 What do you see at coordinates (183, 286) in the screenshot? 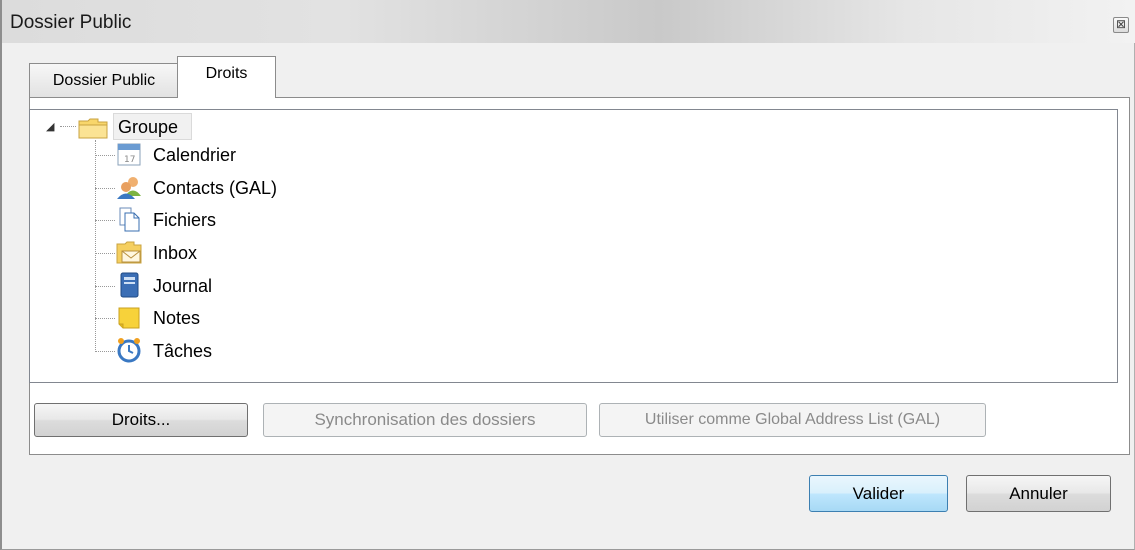
I see `tree-item-label: Journal` at bounding box center [183, 286].